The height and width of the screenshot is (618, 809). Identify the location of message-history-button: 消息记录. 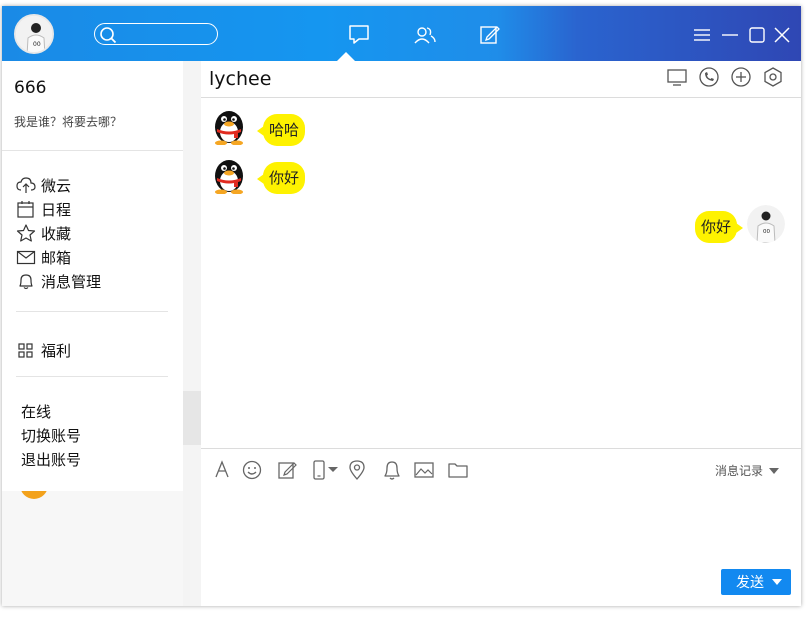
(747, 470).